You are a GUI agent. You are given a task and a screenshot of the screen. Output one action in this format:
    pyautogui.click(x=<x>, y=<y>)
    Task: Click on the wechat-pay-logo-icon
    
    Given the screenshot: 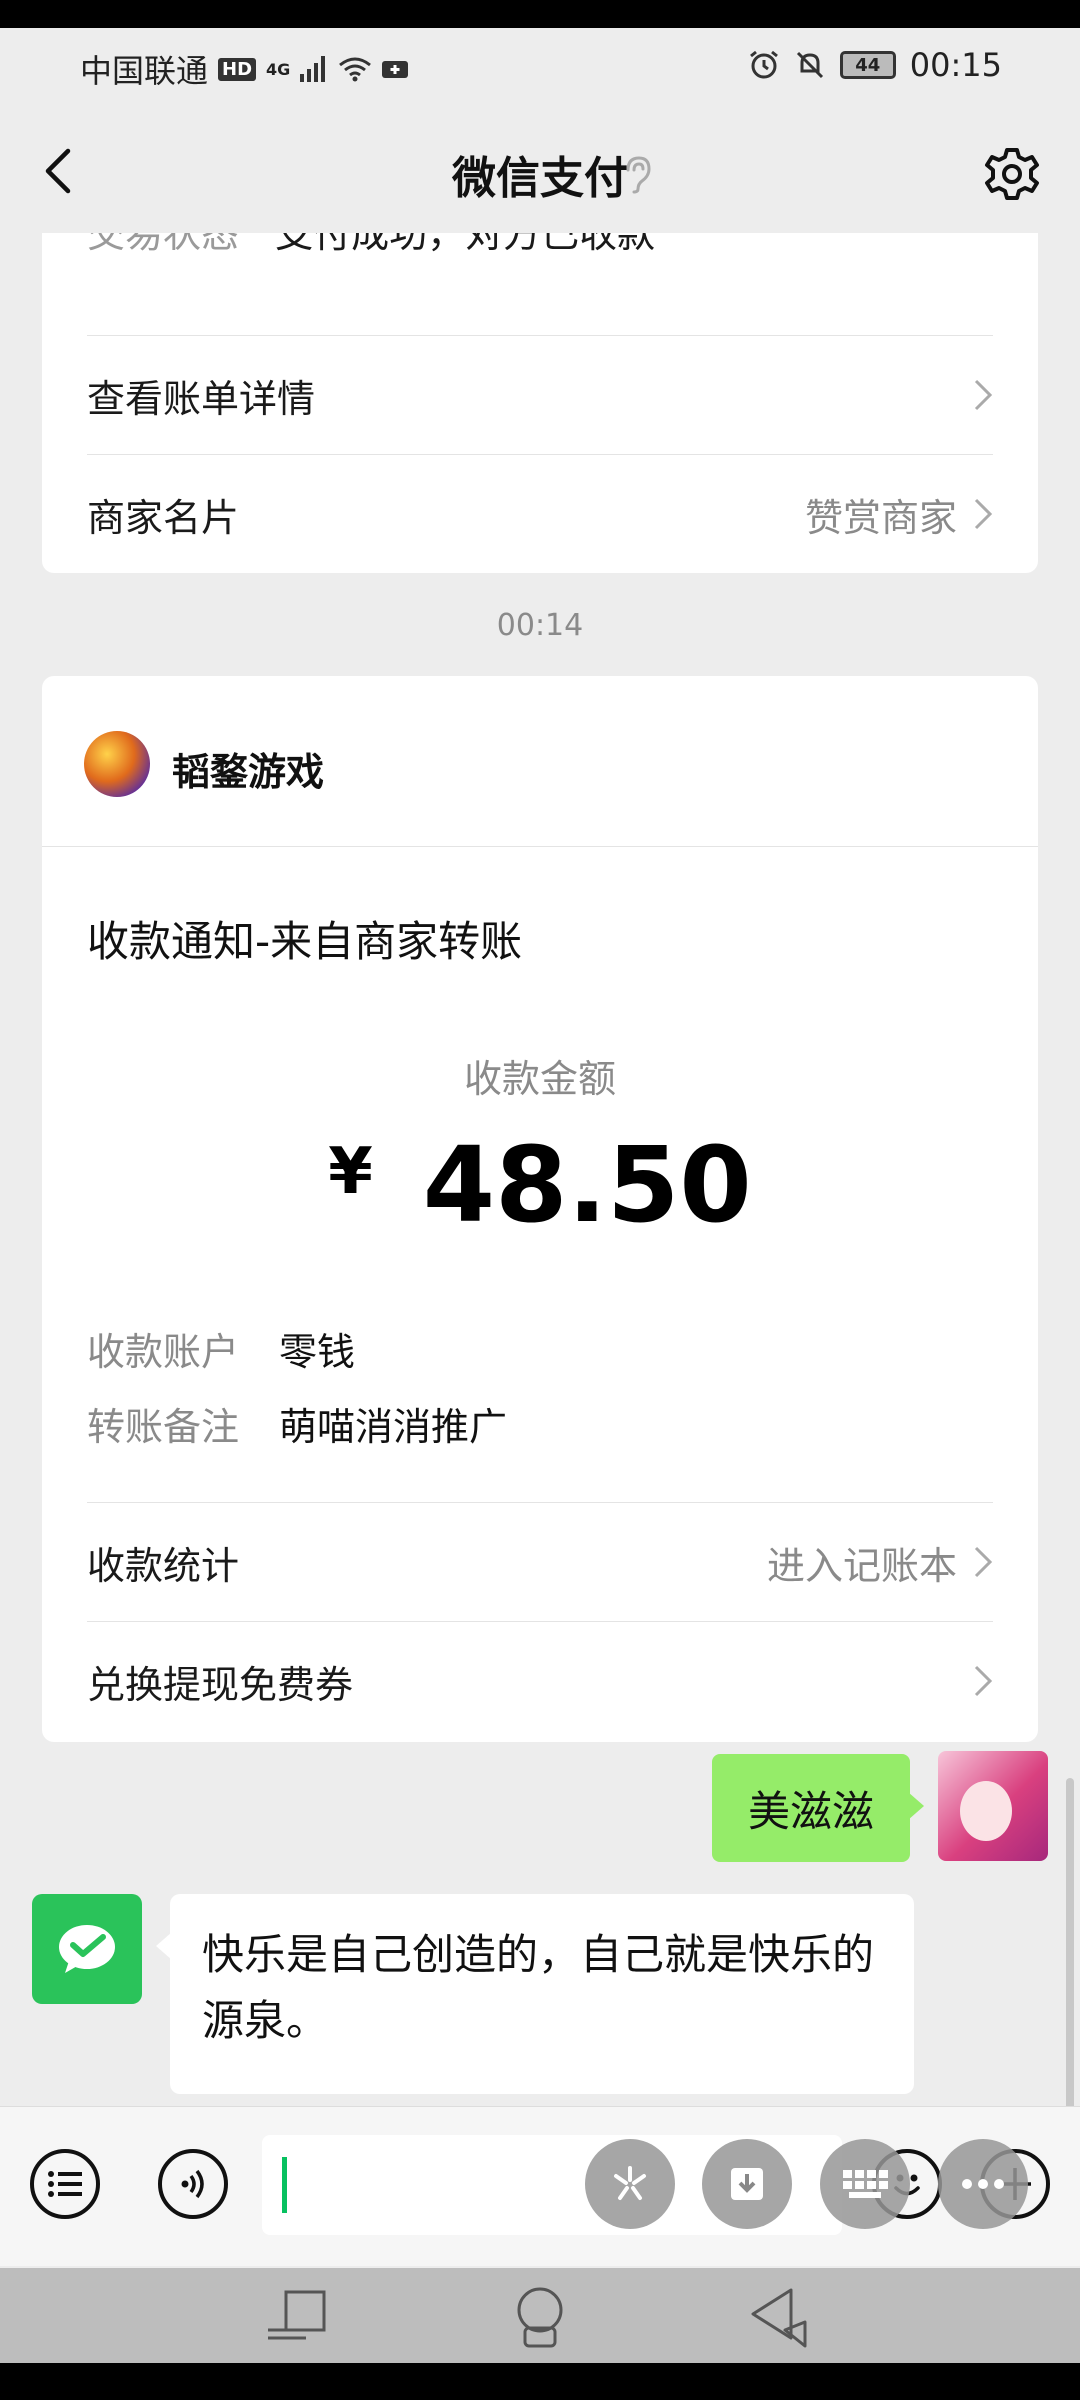 What is the action you would take?
    pyautogui.click(x=87, y=1949)
    